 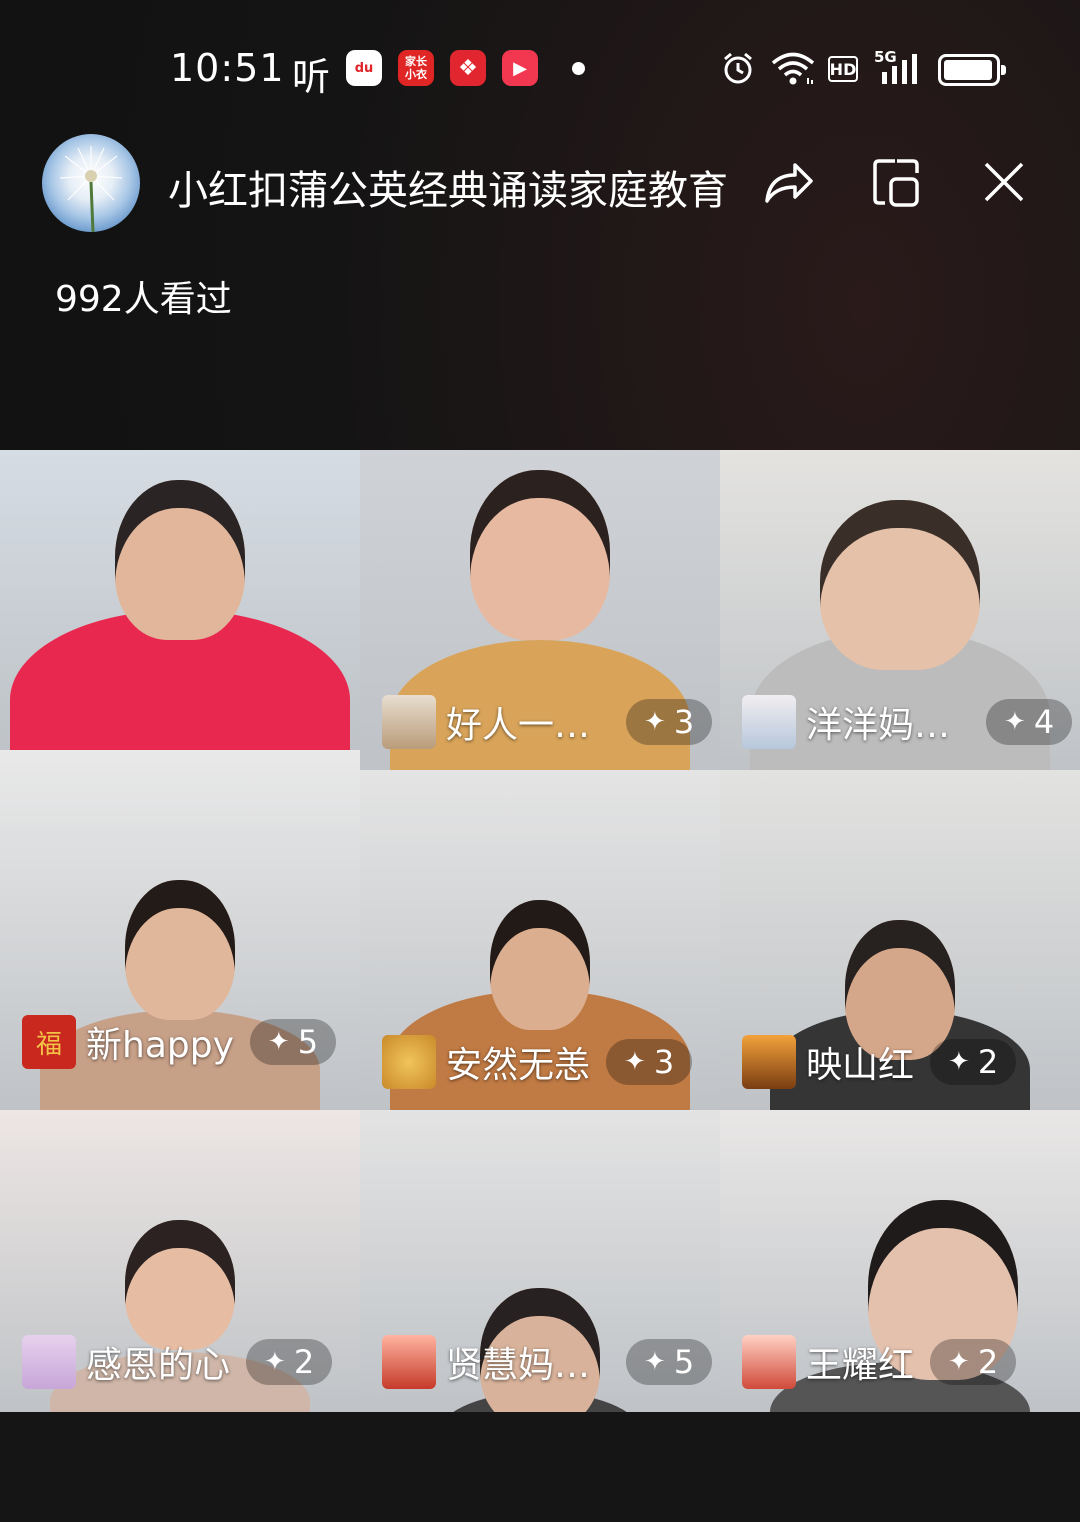 I want to click on participant-label: 洋洋妈… ✦ 4, so click(x=907, y=722).